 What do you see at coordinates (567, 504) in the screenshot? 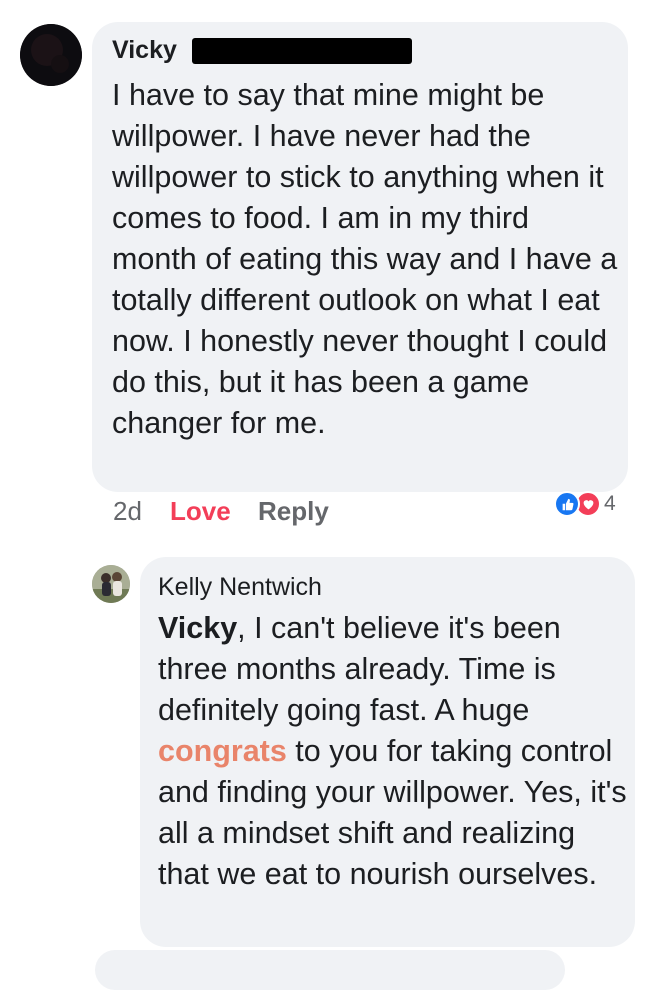
I see `like-icon` at bounding box center [567, 504].